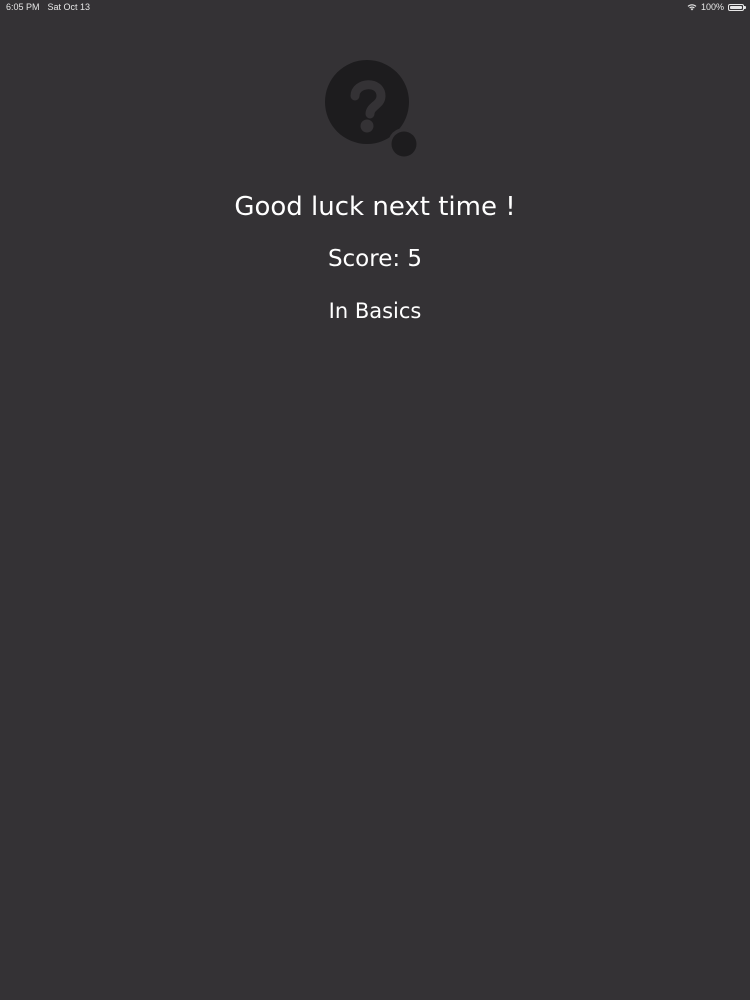 The height and width of the screenshot is (1000, 750). What do you see at coordinates (23, 7) in the screenshot?
I see `status-time: 6:05 PM` at bounding box center [23, 7].